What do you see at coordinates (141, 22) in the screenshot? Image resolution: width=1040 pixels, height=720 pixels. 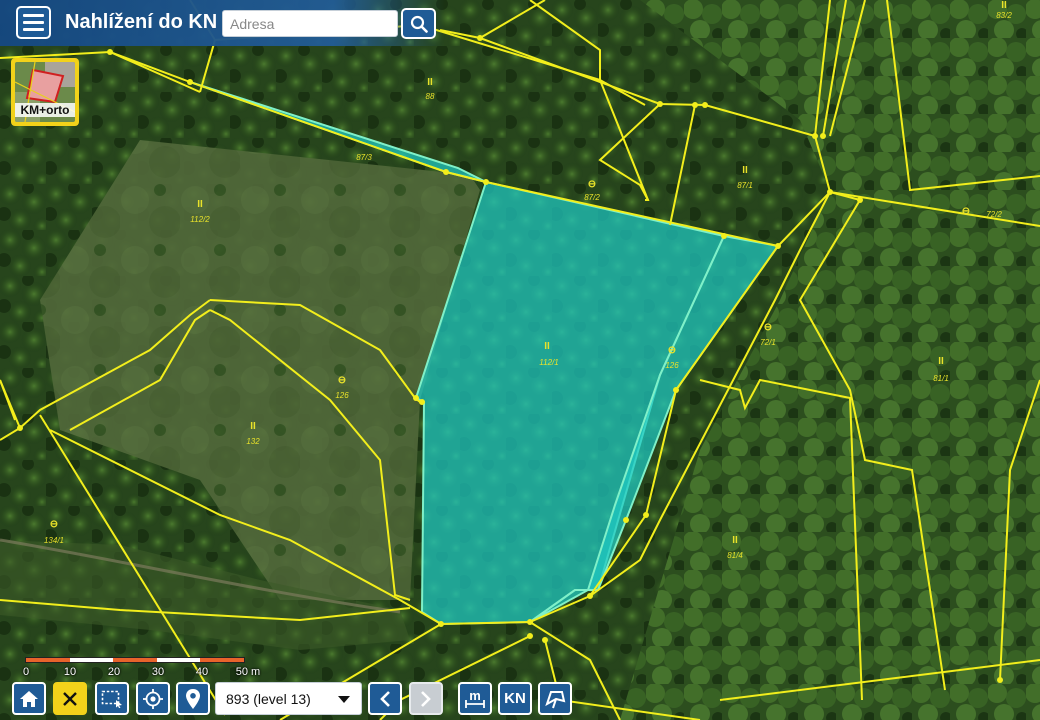 I see `app-title: Nahlížení do KN` at bounding box center [141, 22].